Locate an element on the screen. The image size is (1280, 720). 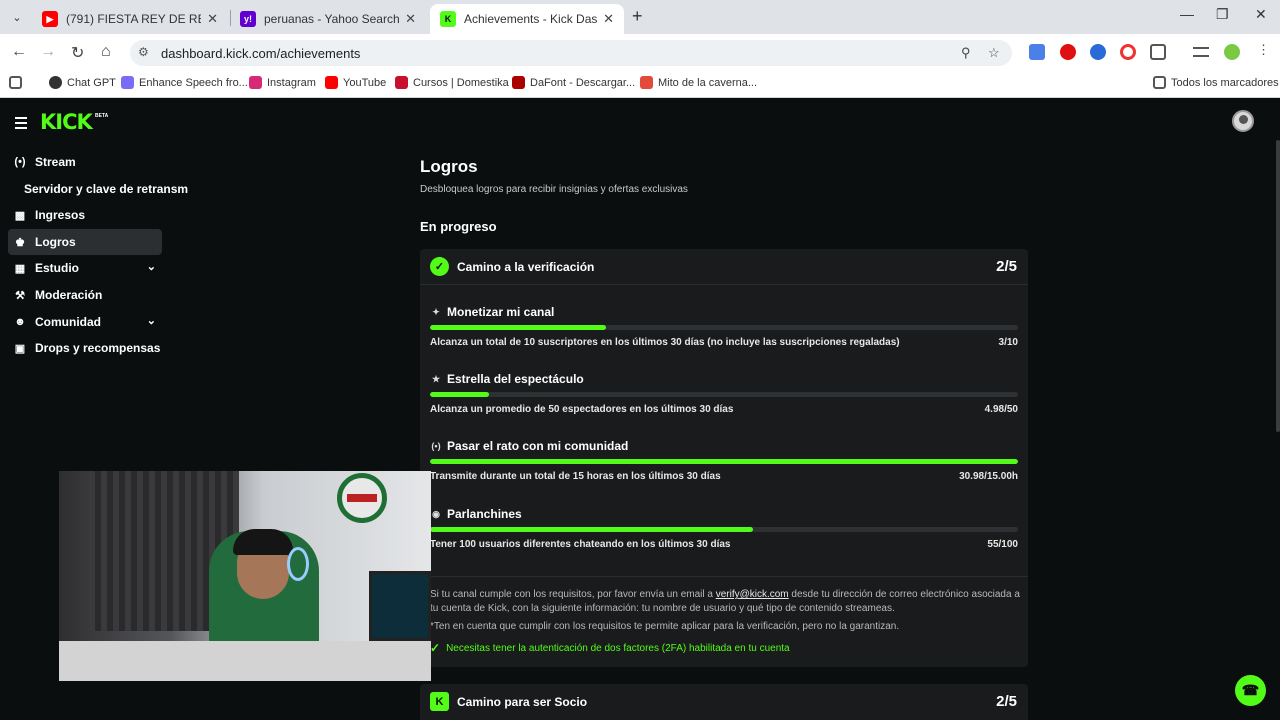
sidebar-item-comunidad: ☻ Comunidad ⌄ is located at coordinates (85, 322).